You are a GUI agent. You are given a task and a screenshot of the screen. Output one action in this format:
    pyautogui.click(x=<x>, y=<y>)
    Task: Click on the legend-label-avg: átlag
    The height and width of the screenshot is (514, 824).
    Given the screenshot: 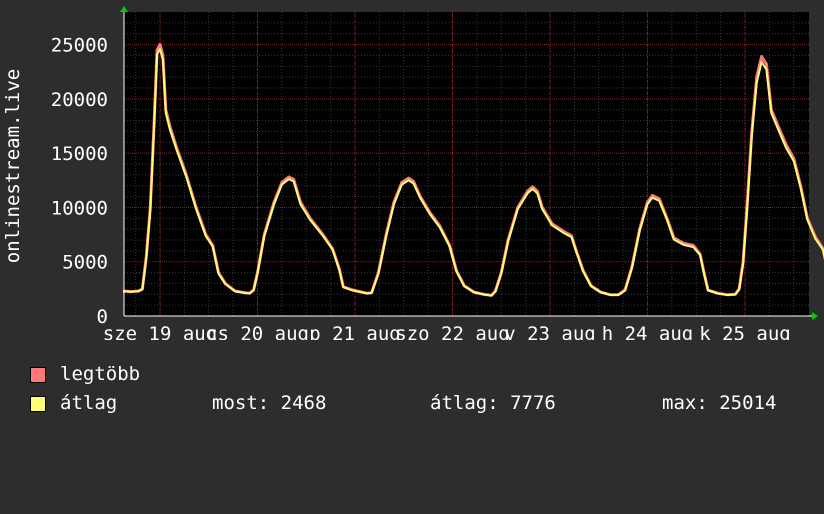 What is the action you would take?
    pyautogui.click(x=89, y=403)
    